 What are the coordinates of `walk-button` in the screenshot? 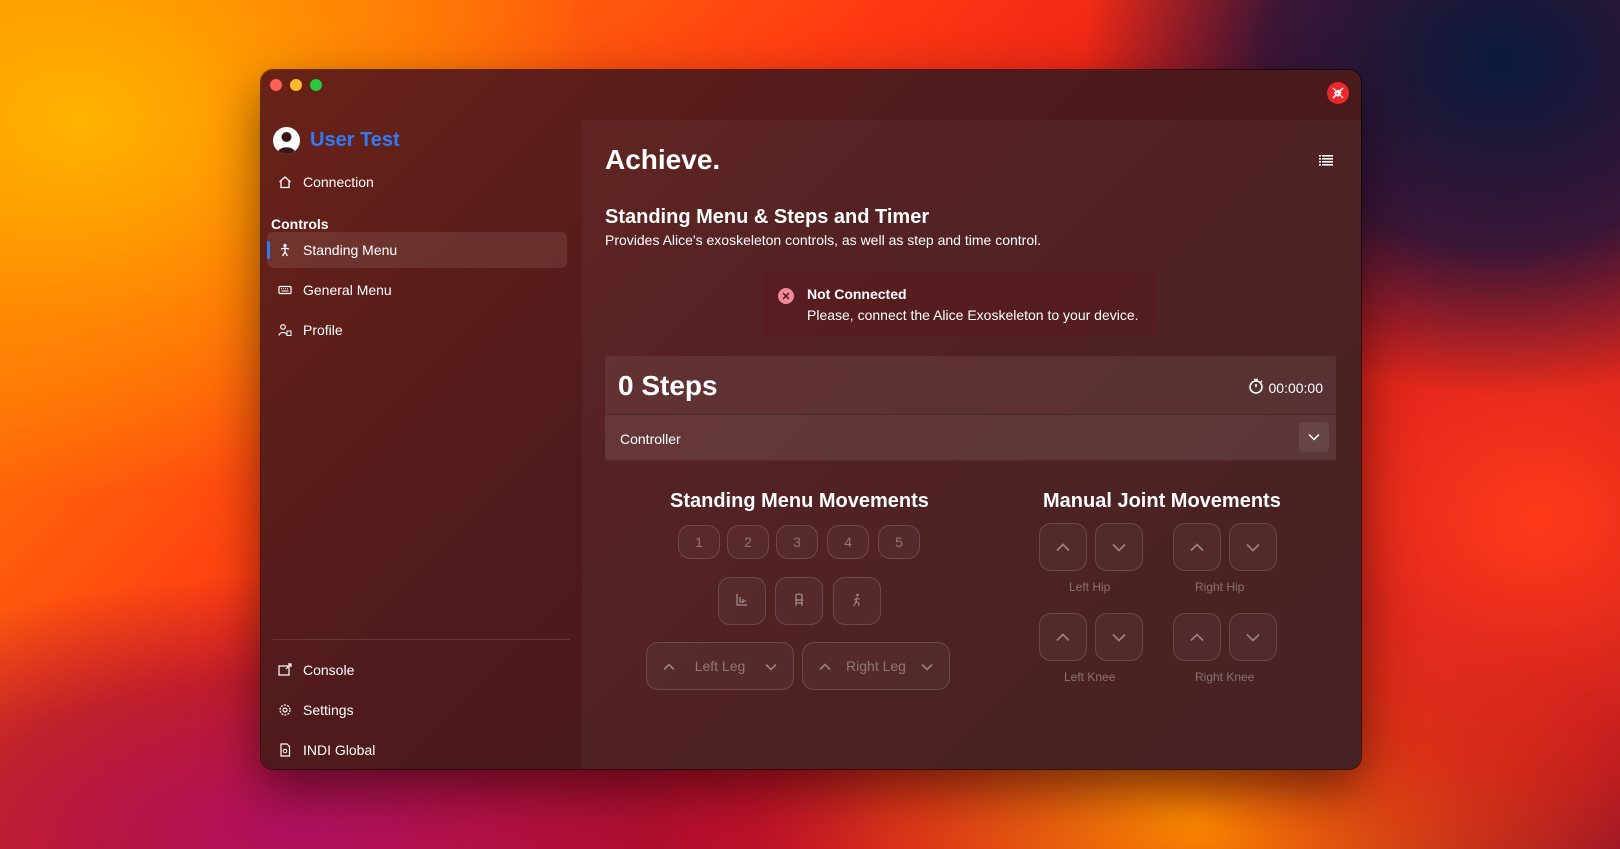 It's located at (857, 601).